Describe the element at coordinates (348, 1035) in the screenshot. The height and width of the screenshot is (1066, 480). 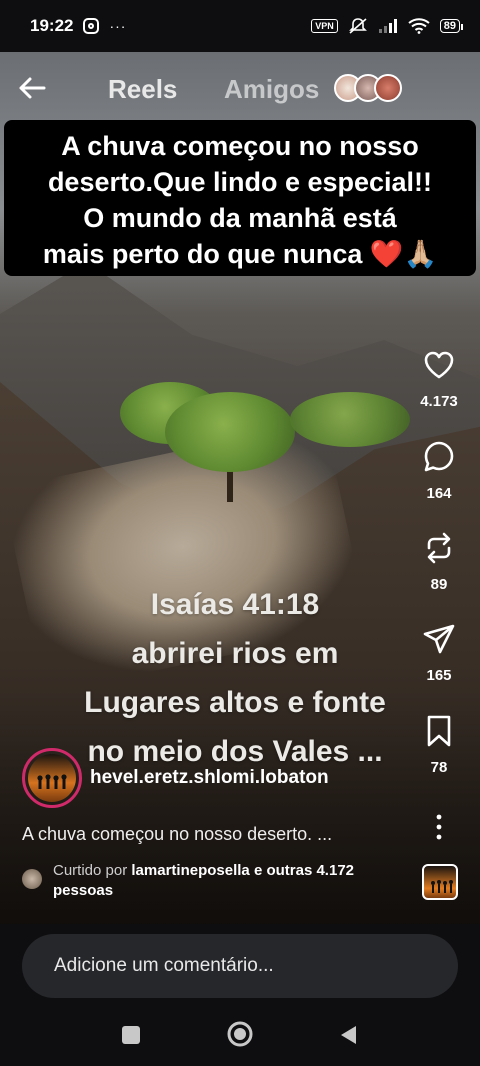
I see `back-nav-icon` at that location.